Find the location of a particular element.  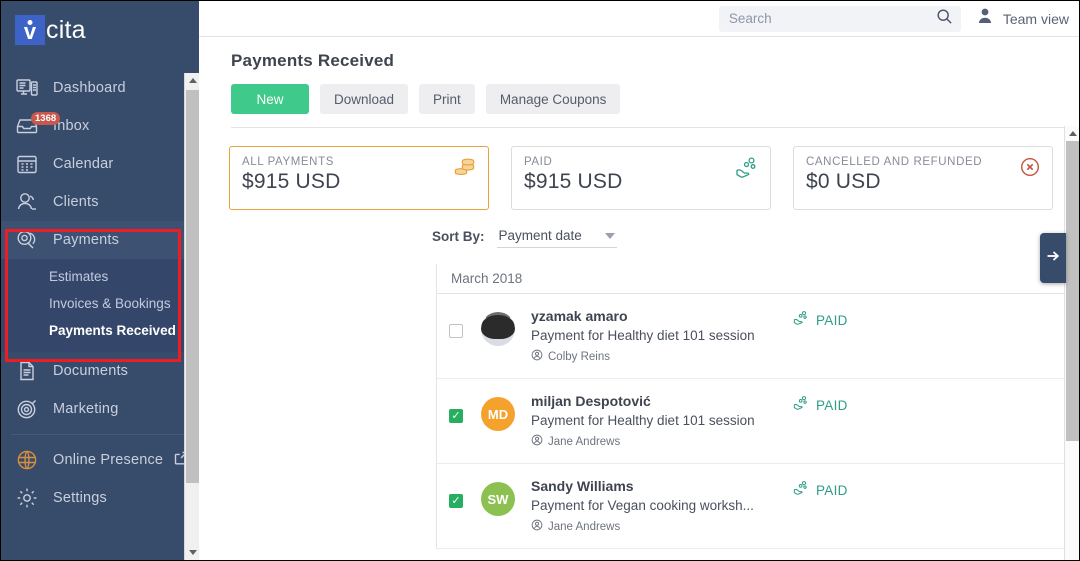

sidebar-item-marketing: Marketing is located at coordinates (100, 409).